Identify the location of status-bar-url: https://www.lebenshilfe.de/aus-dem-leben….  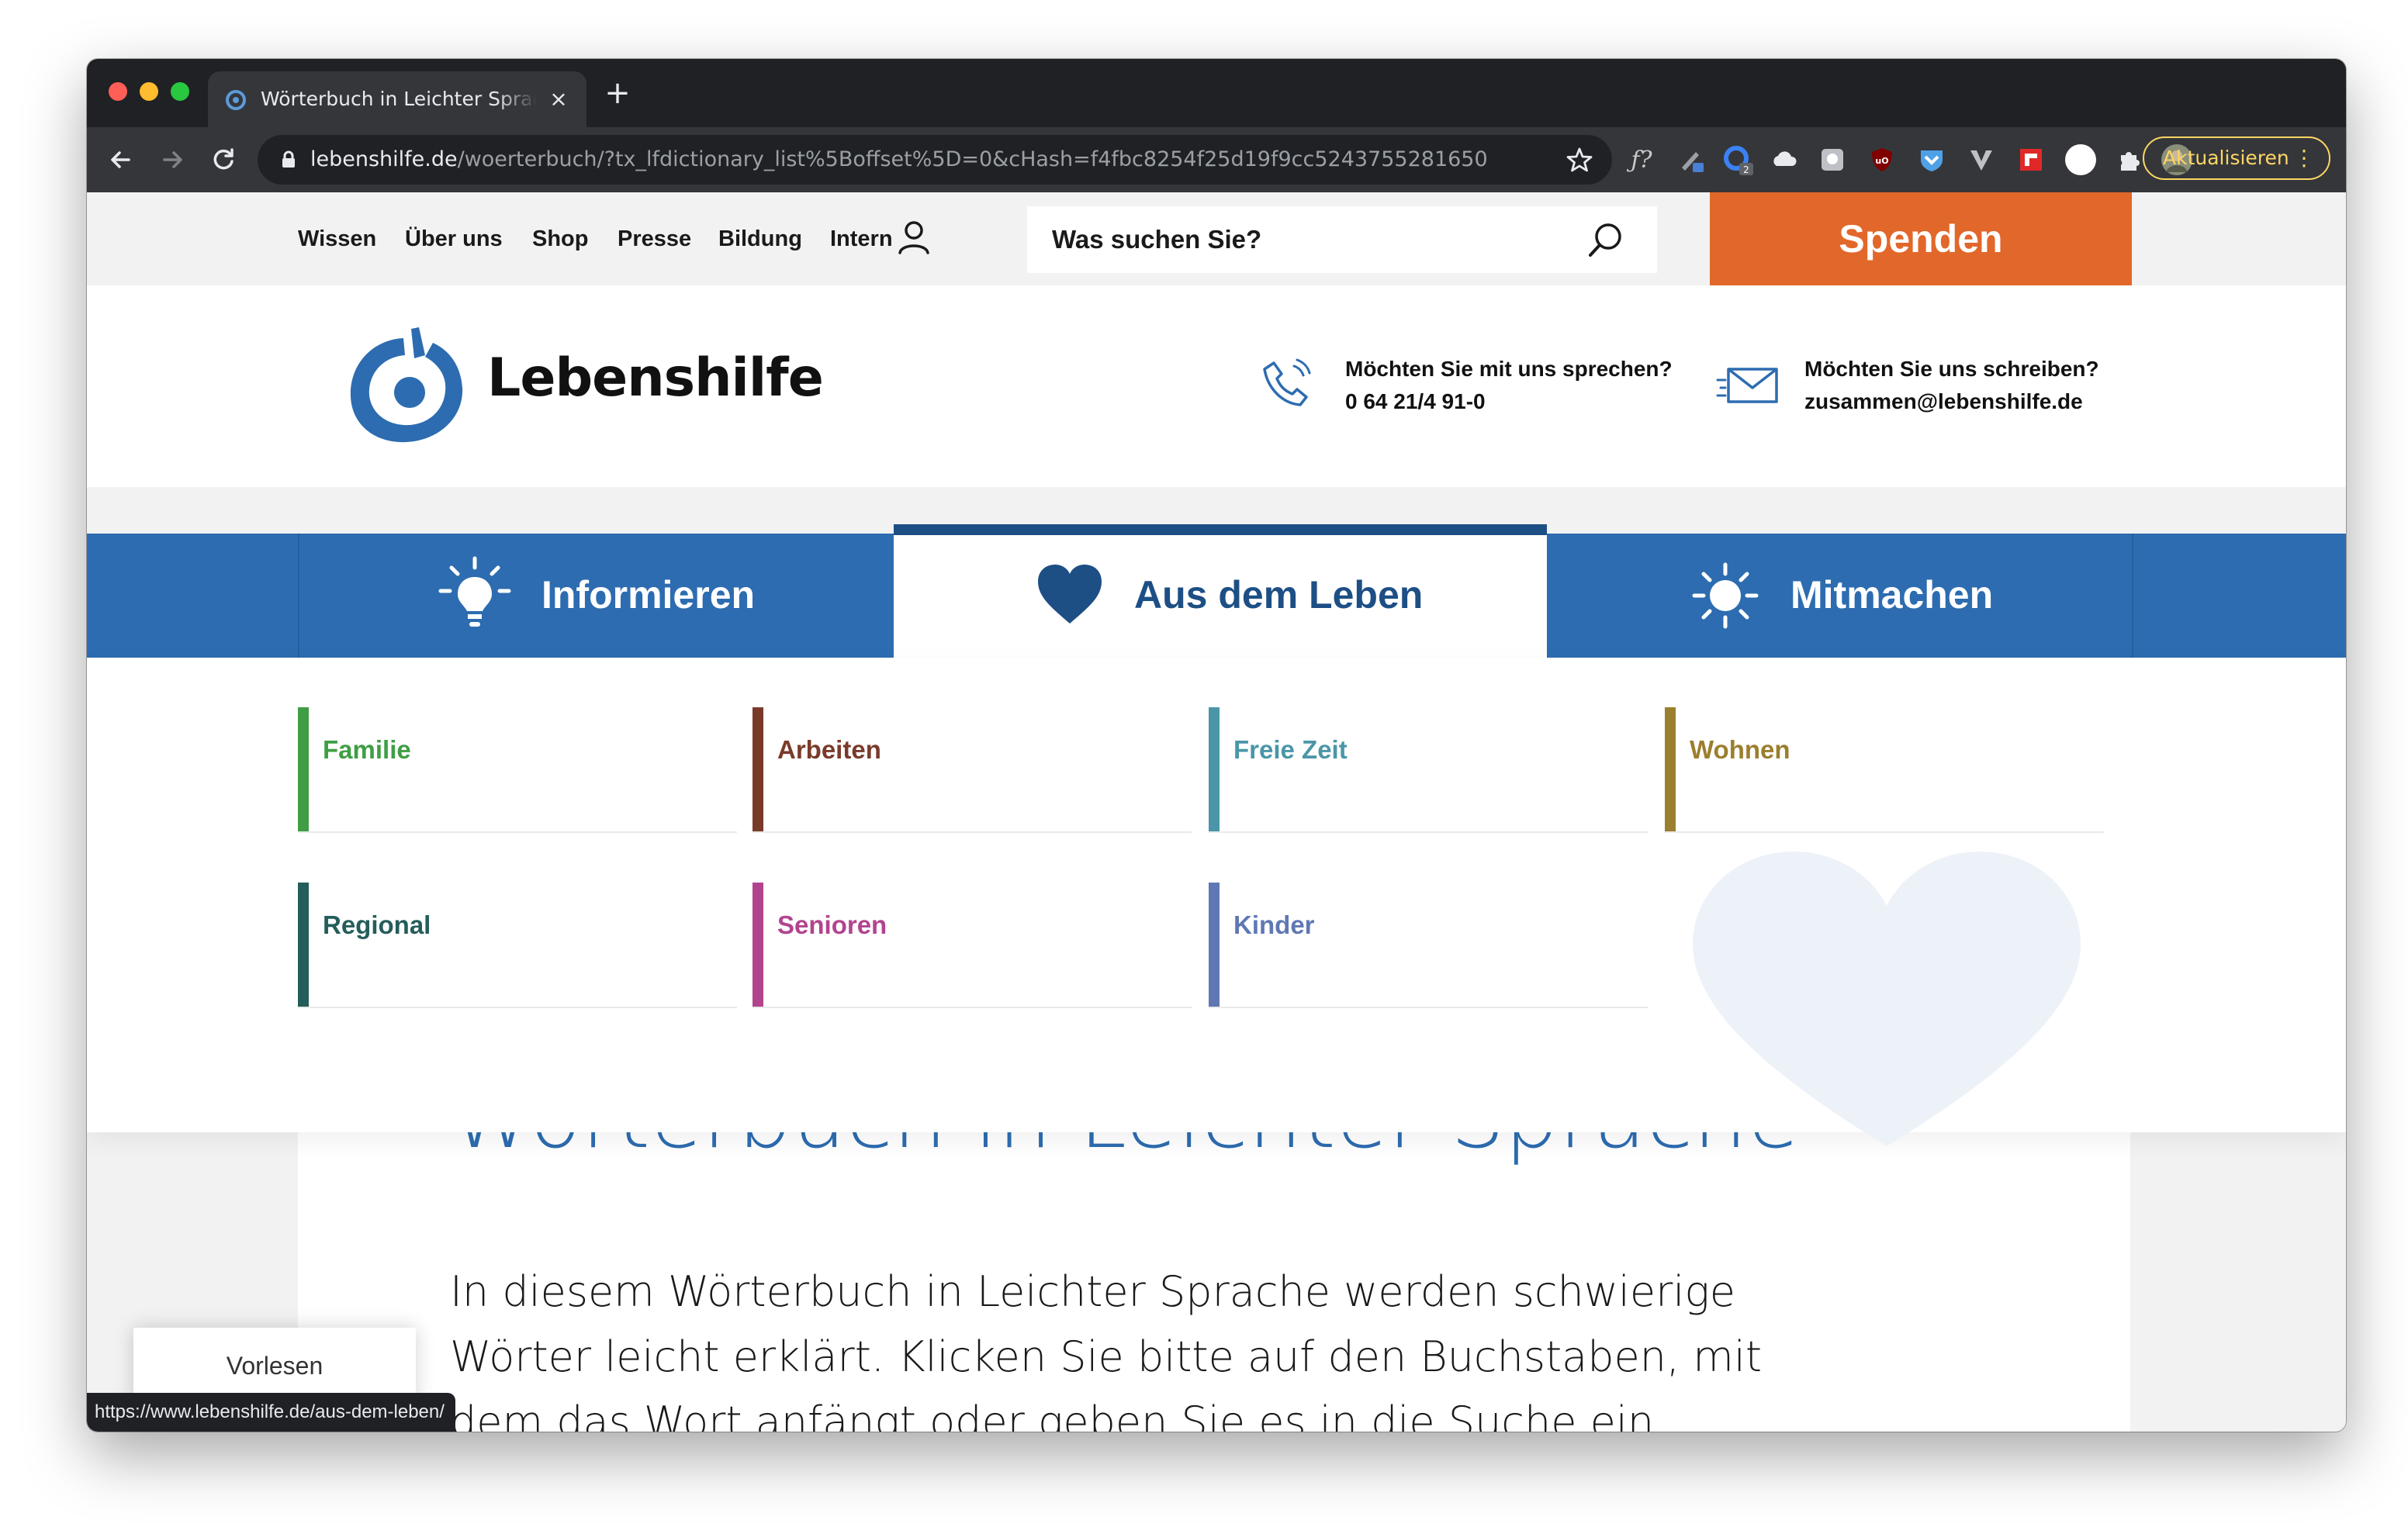
(271, 1412).